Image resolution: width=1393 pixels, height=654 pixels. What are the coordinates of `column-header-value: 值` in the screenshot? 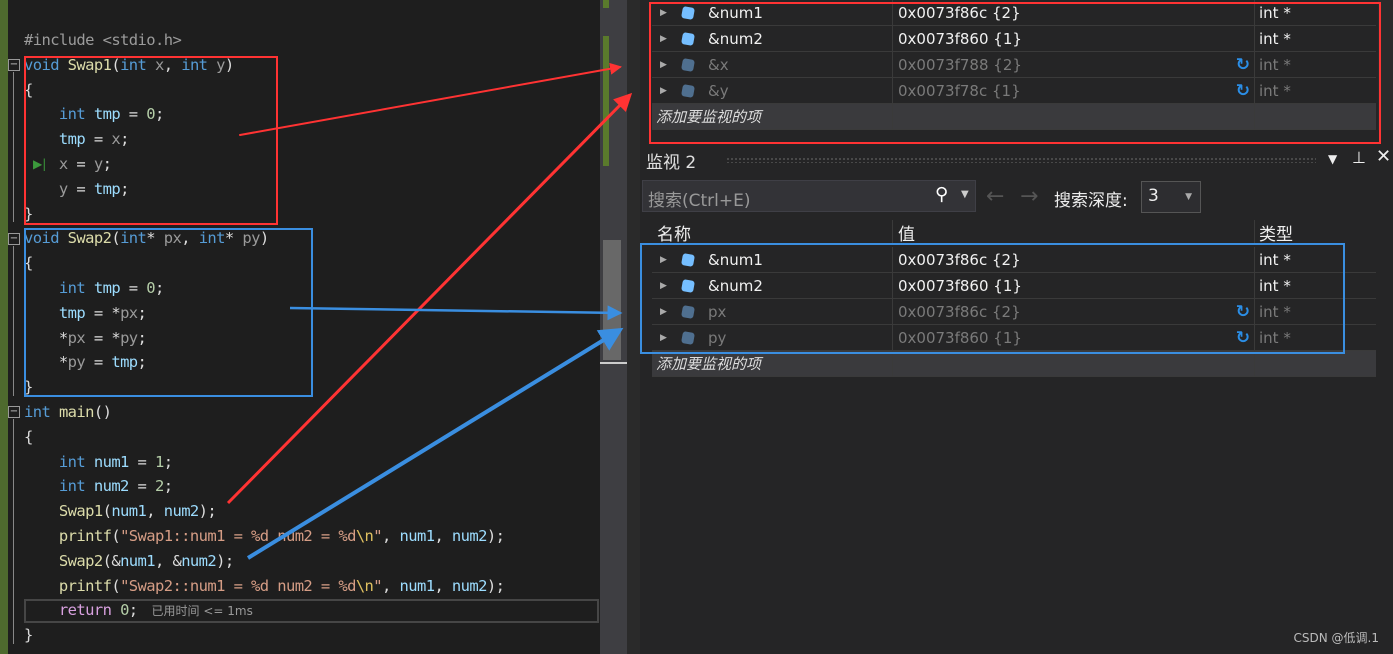 It's located at (1074, 232).